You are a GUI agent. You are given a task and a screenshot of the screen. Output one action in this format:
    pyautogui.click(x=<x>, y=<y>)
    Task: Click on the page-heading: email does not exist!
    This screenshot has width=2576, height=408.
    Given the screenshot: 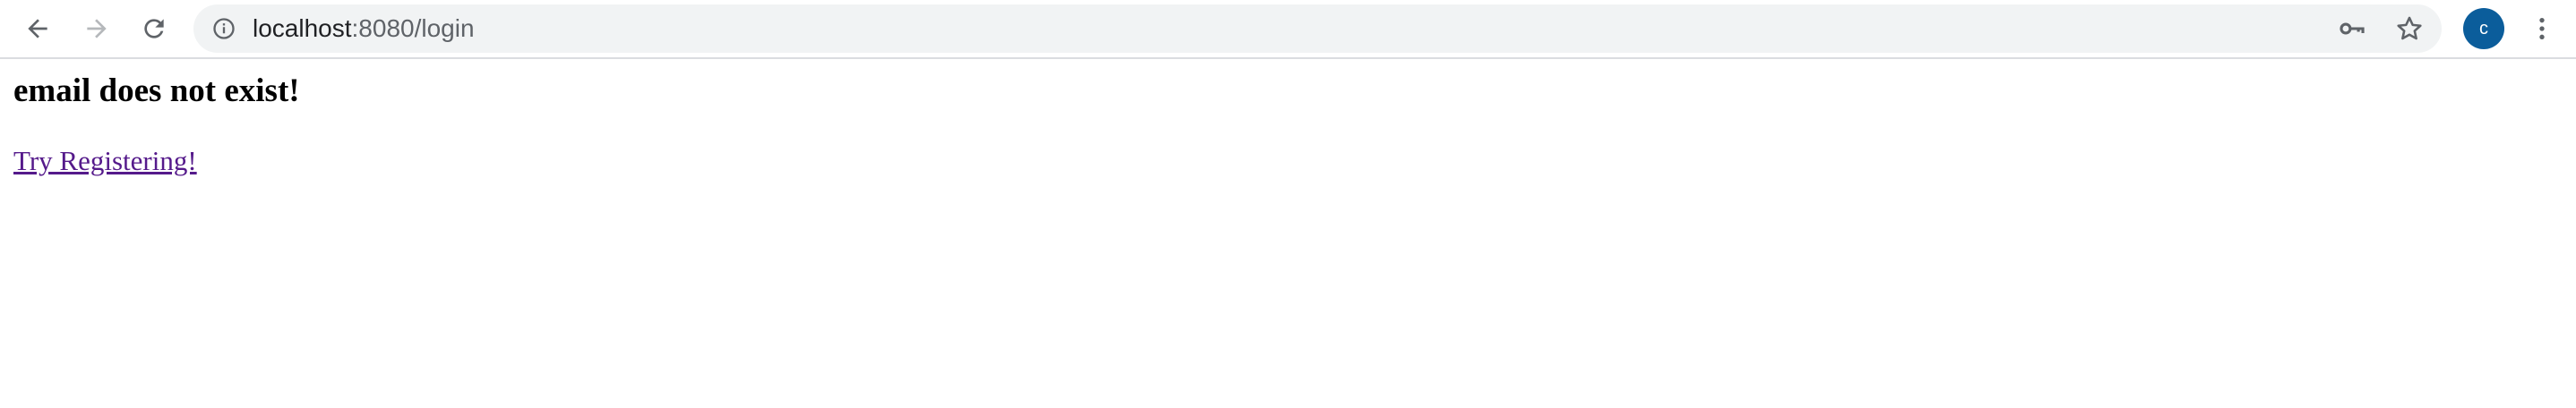 What is the action you would take?
    pyautogui.click(x=156, y=91)
    